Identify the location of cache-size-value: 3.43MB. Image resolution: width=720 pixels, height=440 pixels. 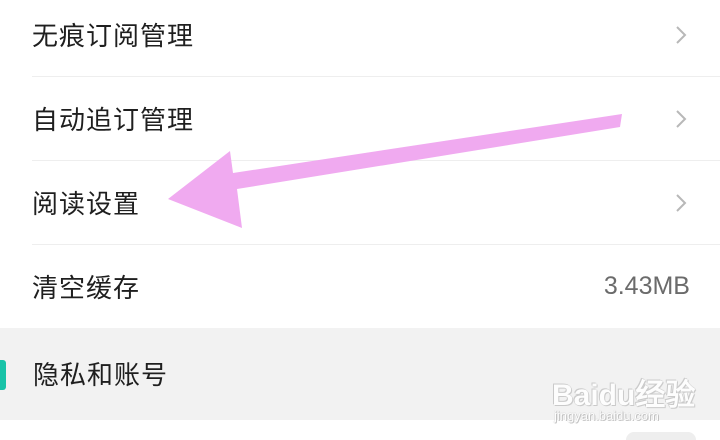
(646, 286).